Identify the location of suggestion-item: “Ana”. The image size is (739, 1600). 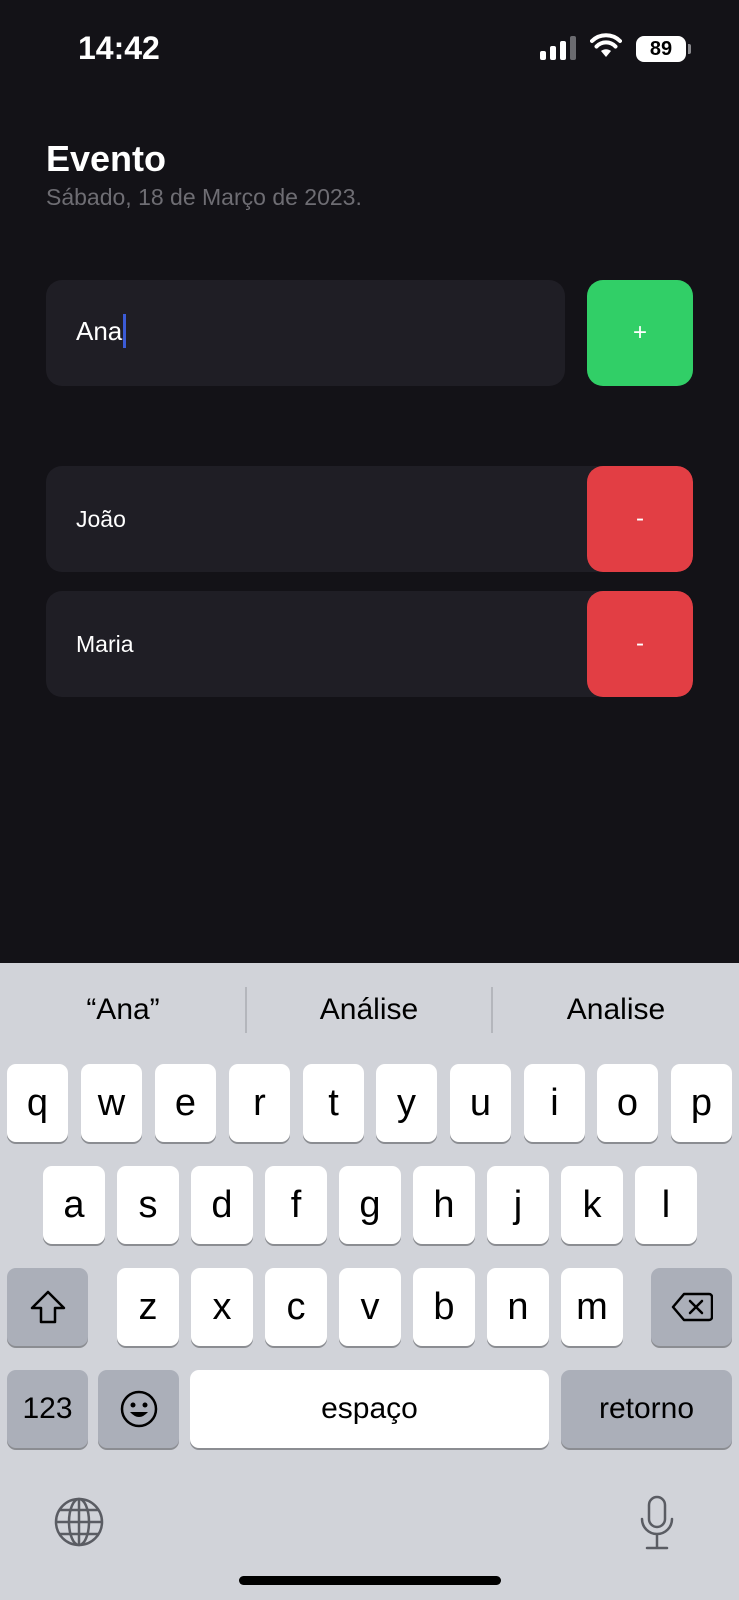
(123, 1010).